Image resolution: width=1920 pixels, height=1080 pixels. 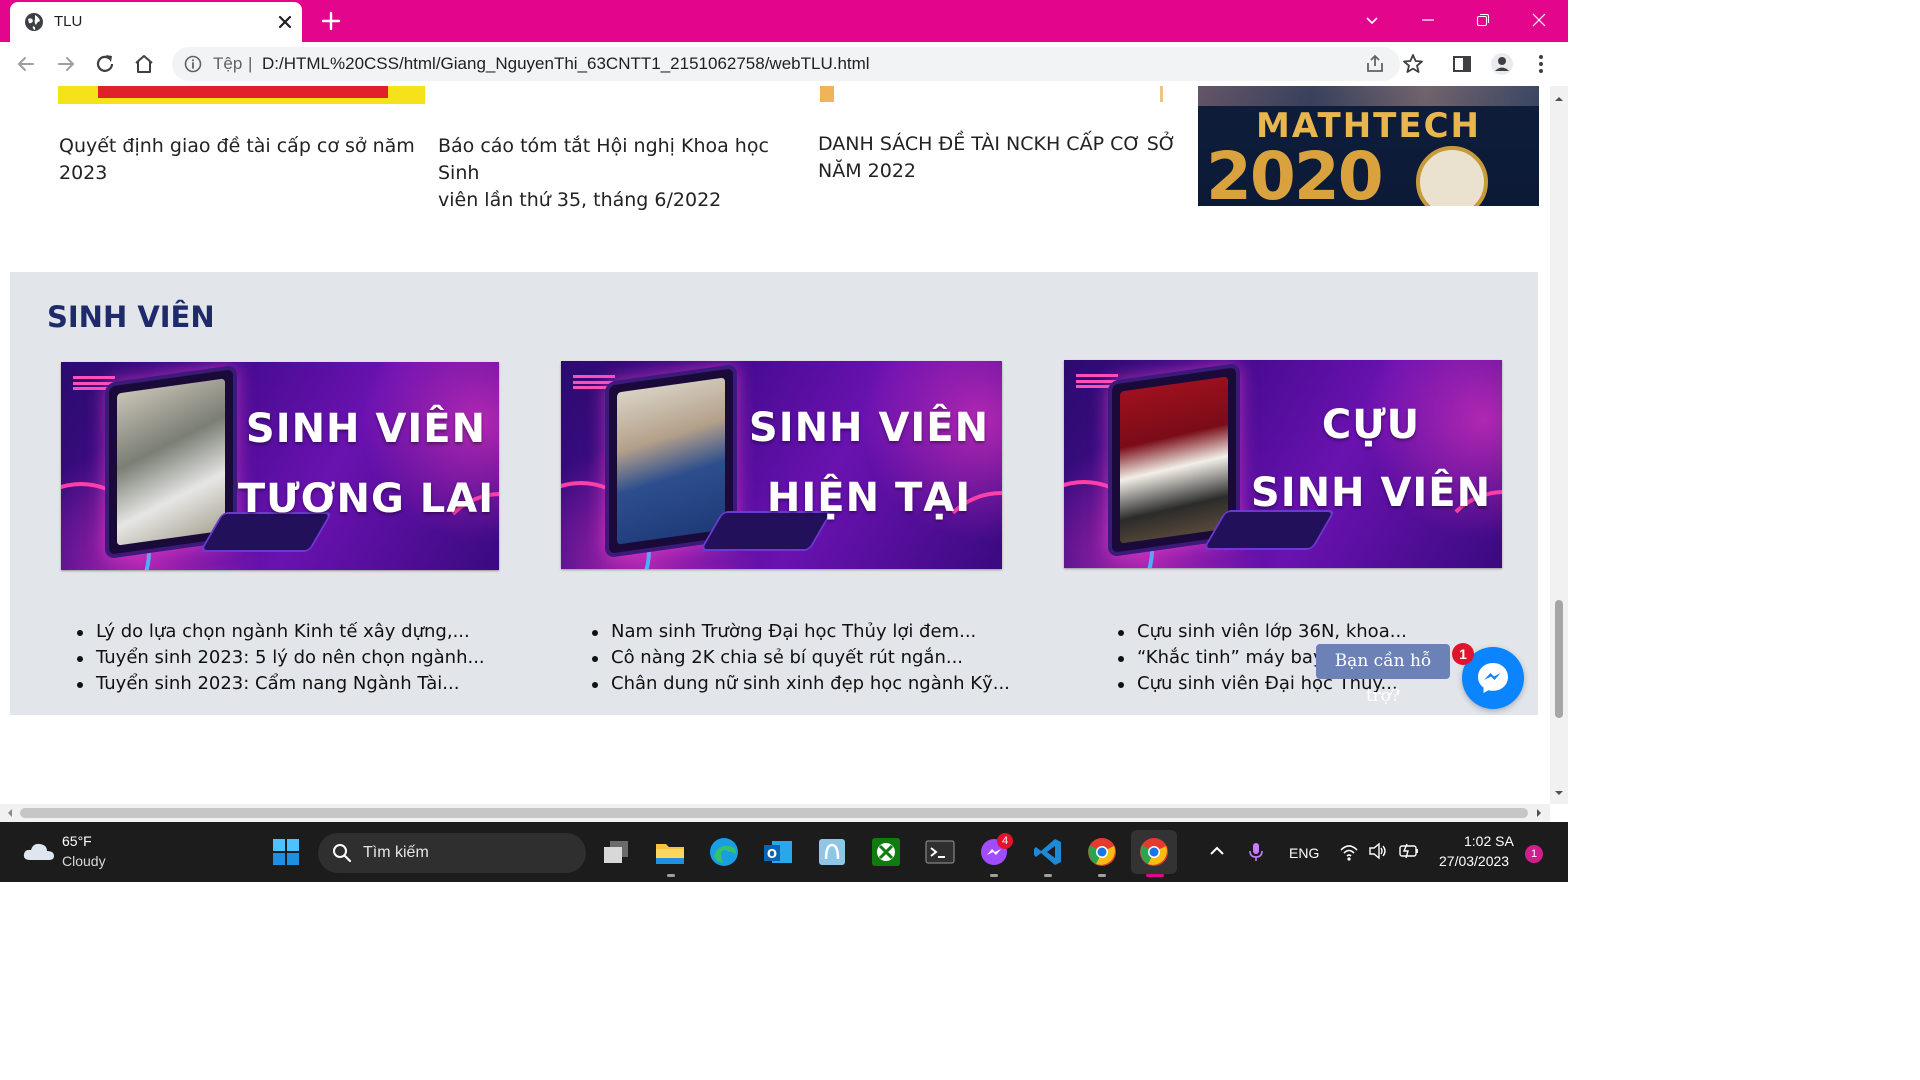 I want to click on volume-icon, so click(x=1378, y=851).